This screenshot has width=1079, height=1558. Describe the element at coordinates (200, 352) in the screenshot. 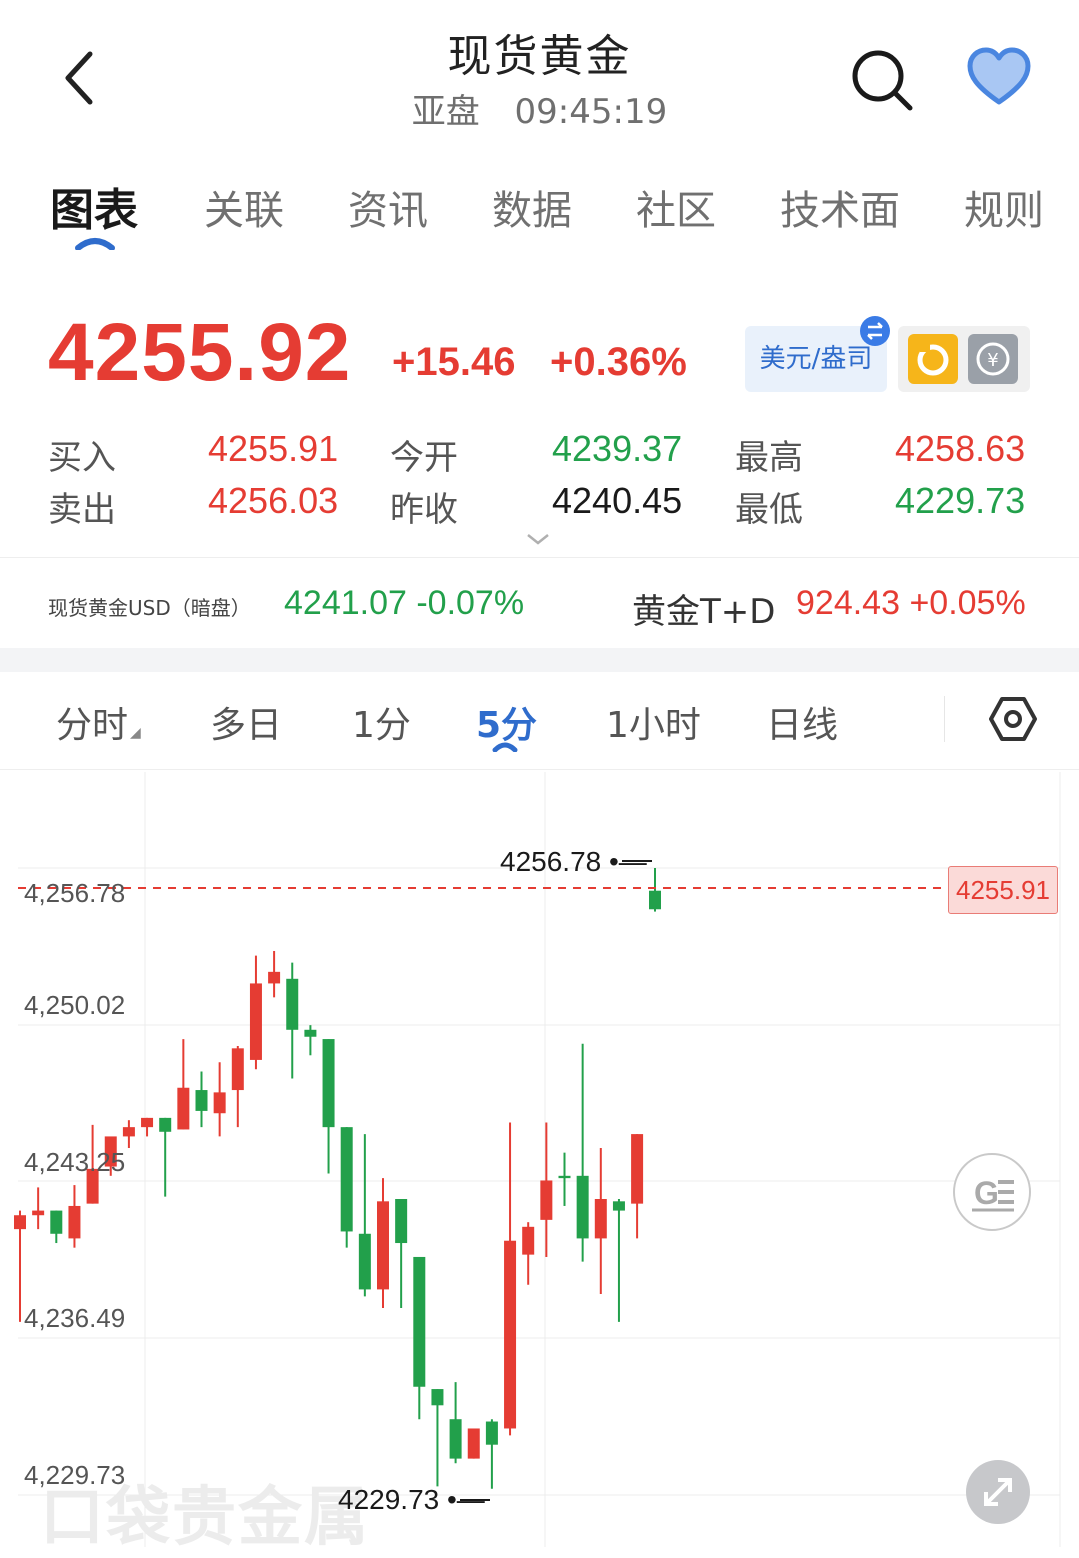

I see `last-price: 4255.92` at that location.